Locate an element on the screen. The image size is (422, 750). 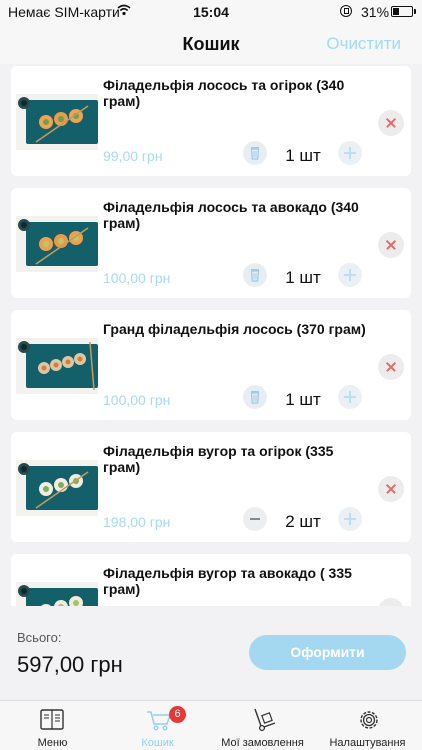
cart-summary: Всього: 597,00 грн Оформити is located at coordinates (211, 653).